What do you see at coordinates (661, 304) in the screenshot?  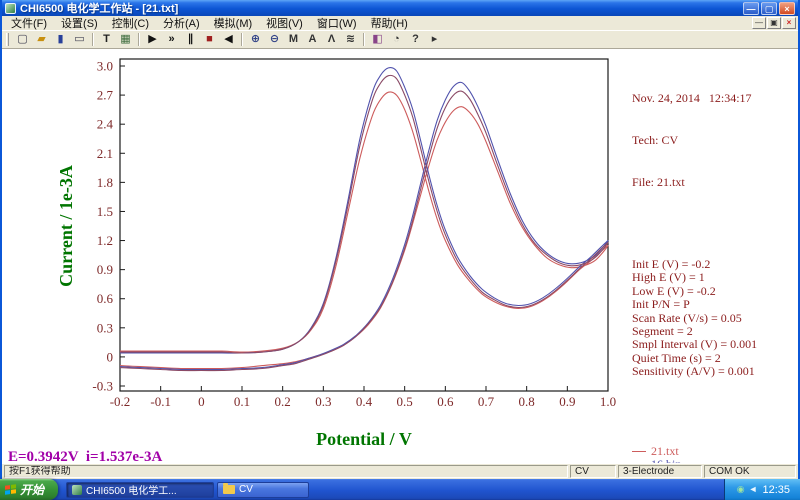 I see `param-line-3: Init P/N = P` at bounding box center [661, 304].